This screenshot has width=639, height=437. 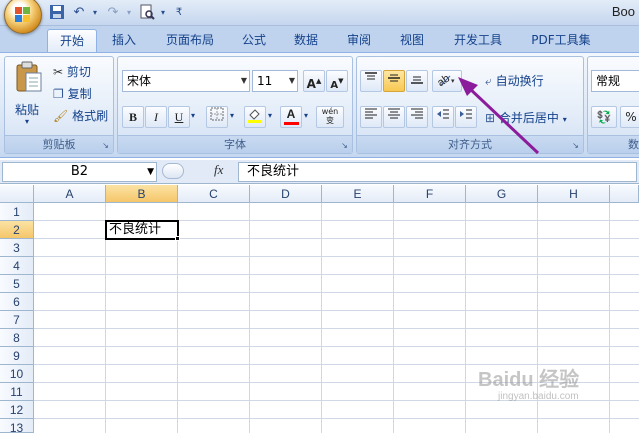 I want to click on format-painter-label: 格式刷, so click(x=90, y=116).